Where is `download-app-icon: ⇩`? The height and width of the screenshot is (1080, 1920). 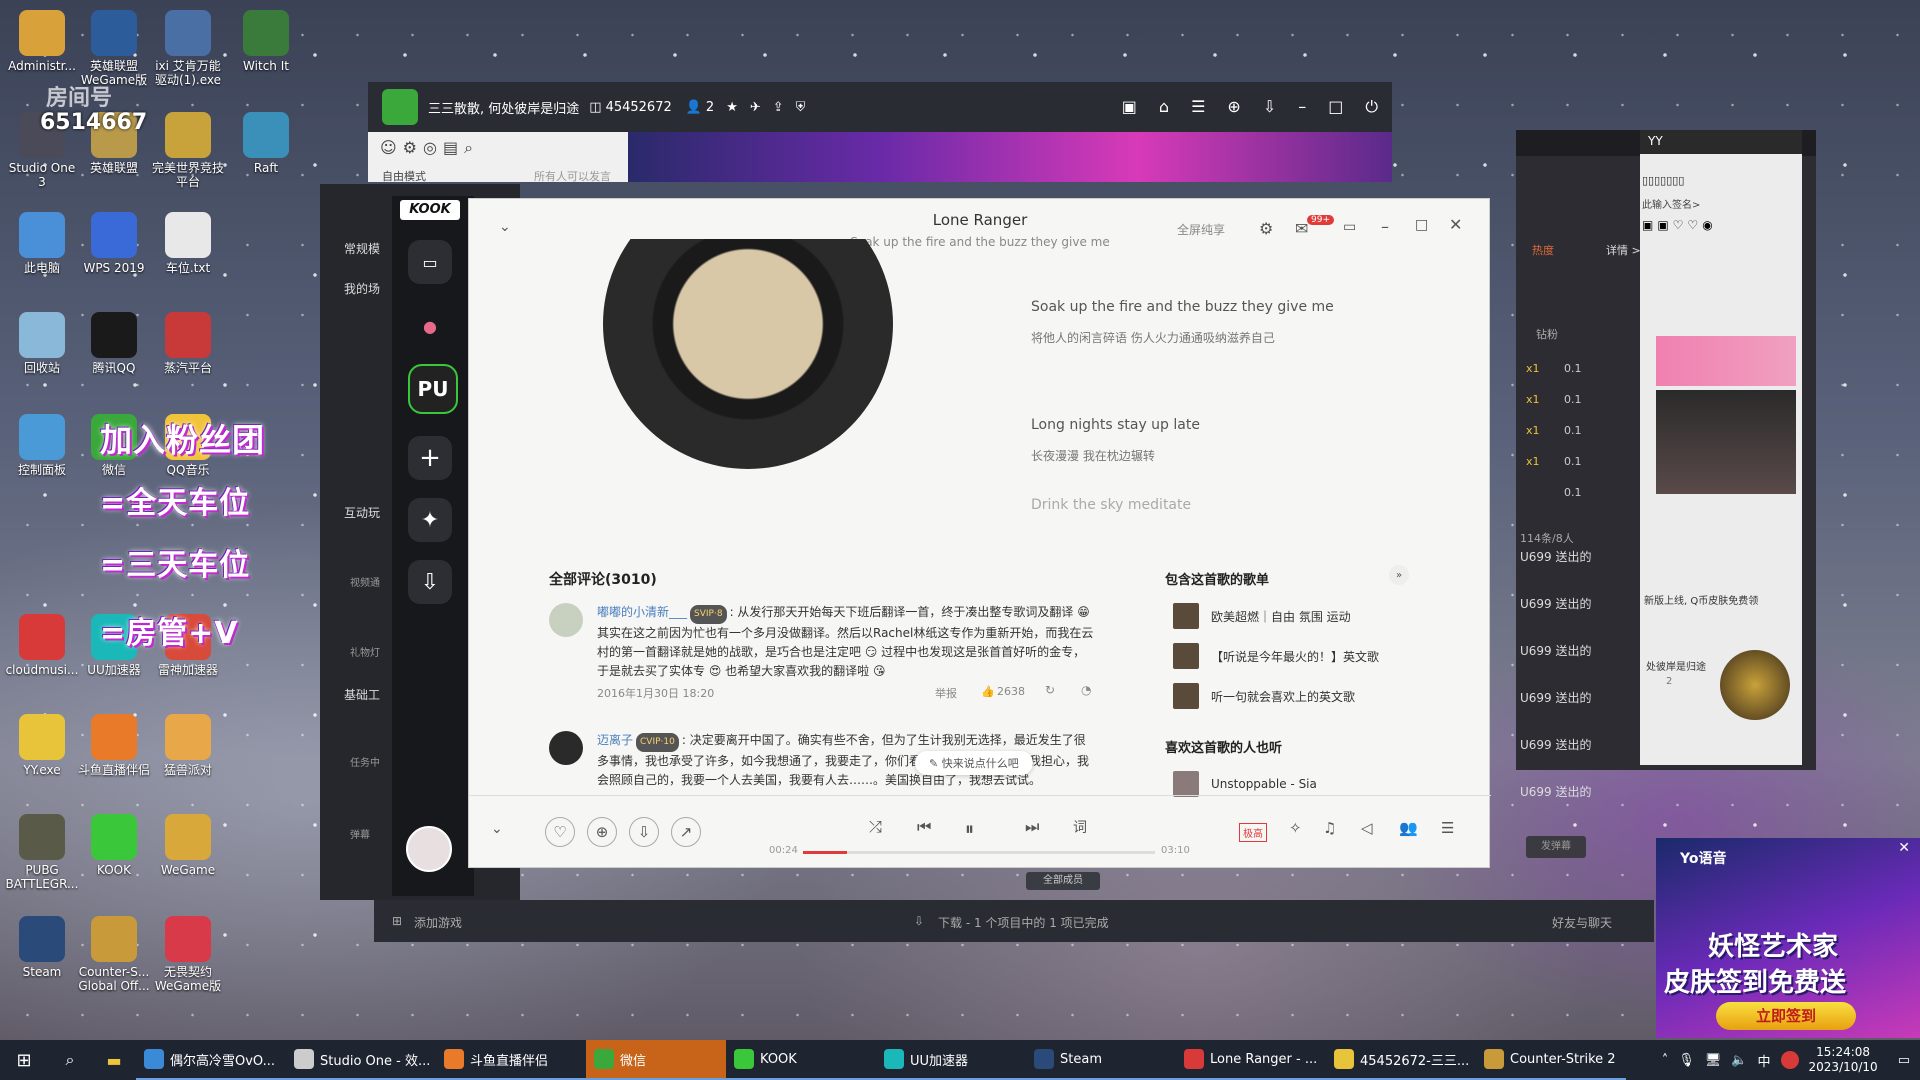
download-app-icon: ⇩ is located at coordinates (430, 582).